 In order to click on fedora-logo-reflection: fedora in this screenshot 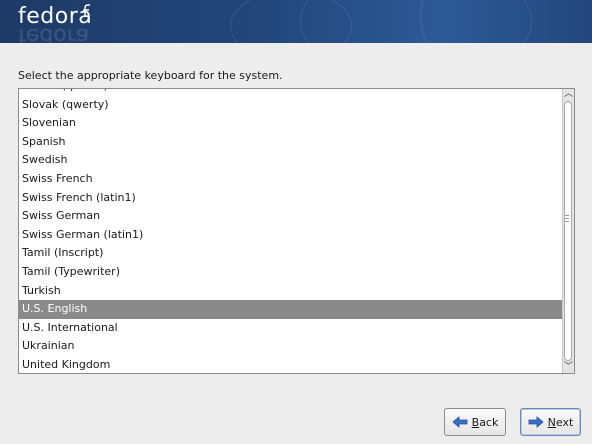, I will do `click(54, 35)`.